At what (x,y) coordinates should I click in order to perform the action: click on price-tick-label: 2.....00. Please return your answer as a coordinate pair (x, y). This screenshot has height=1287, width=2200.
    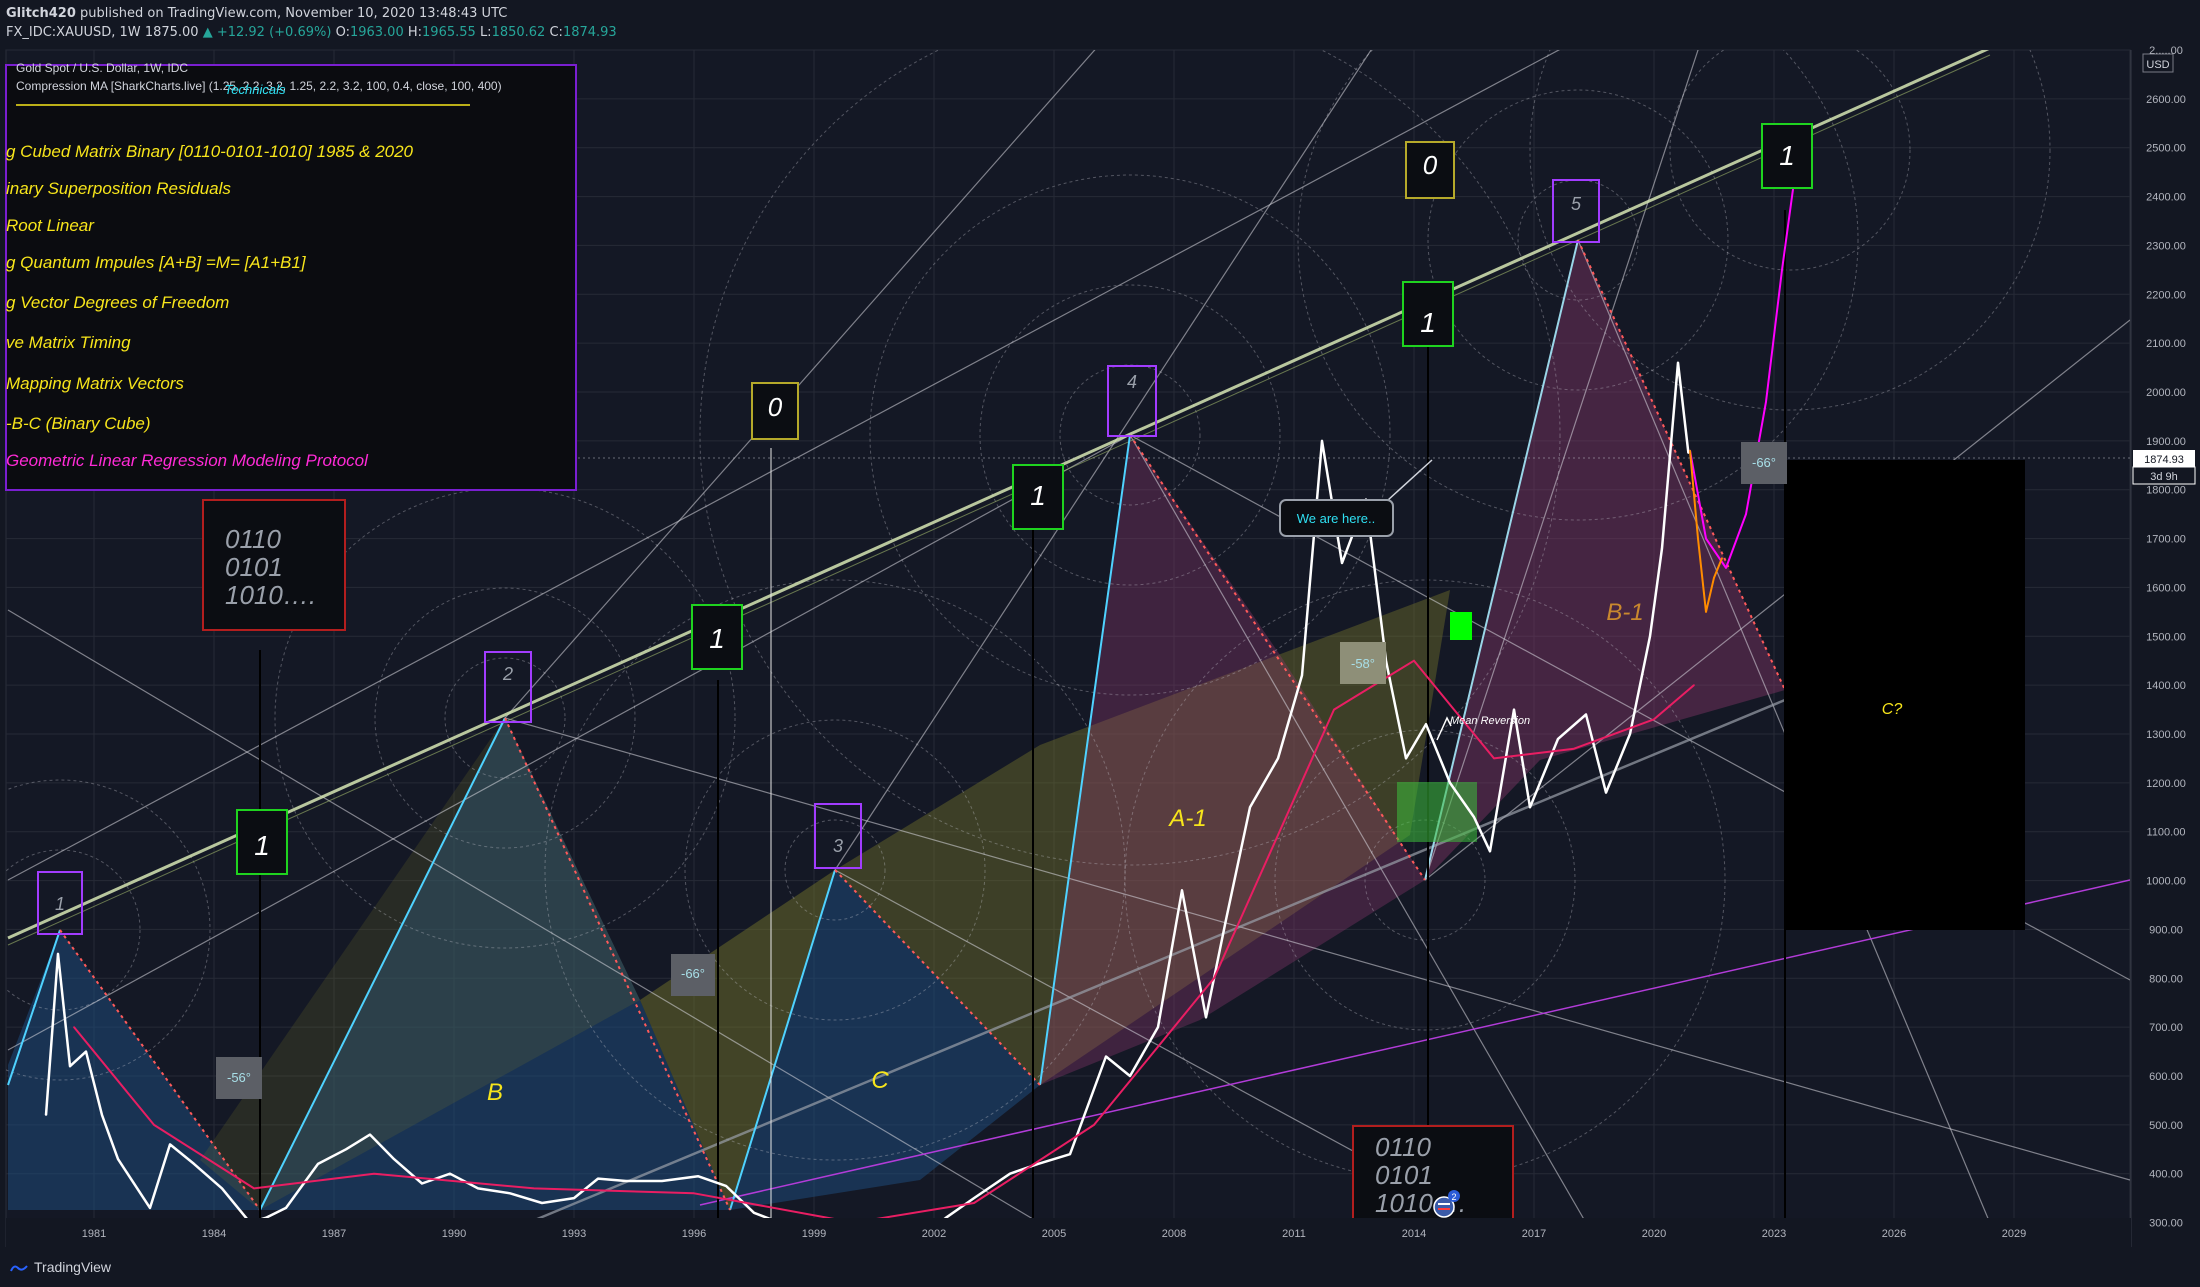
    Looking at the image, I should click on (2166, 51).